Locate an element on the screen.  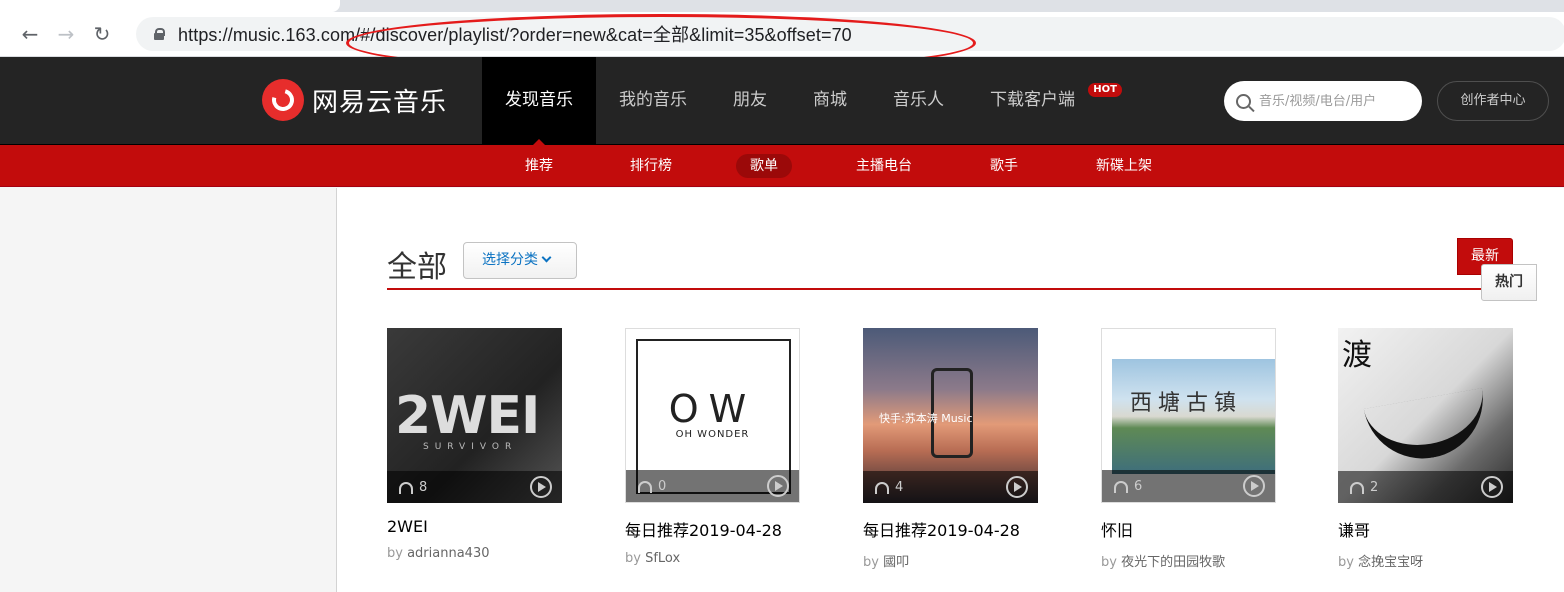
playlist-card: 快手:苏本涛 Music 4 每日推荐2019-04-28 by 國叩 is located at coordinates (950, 449).